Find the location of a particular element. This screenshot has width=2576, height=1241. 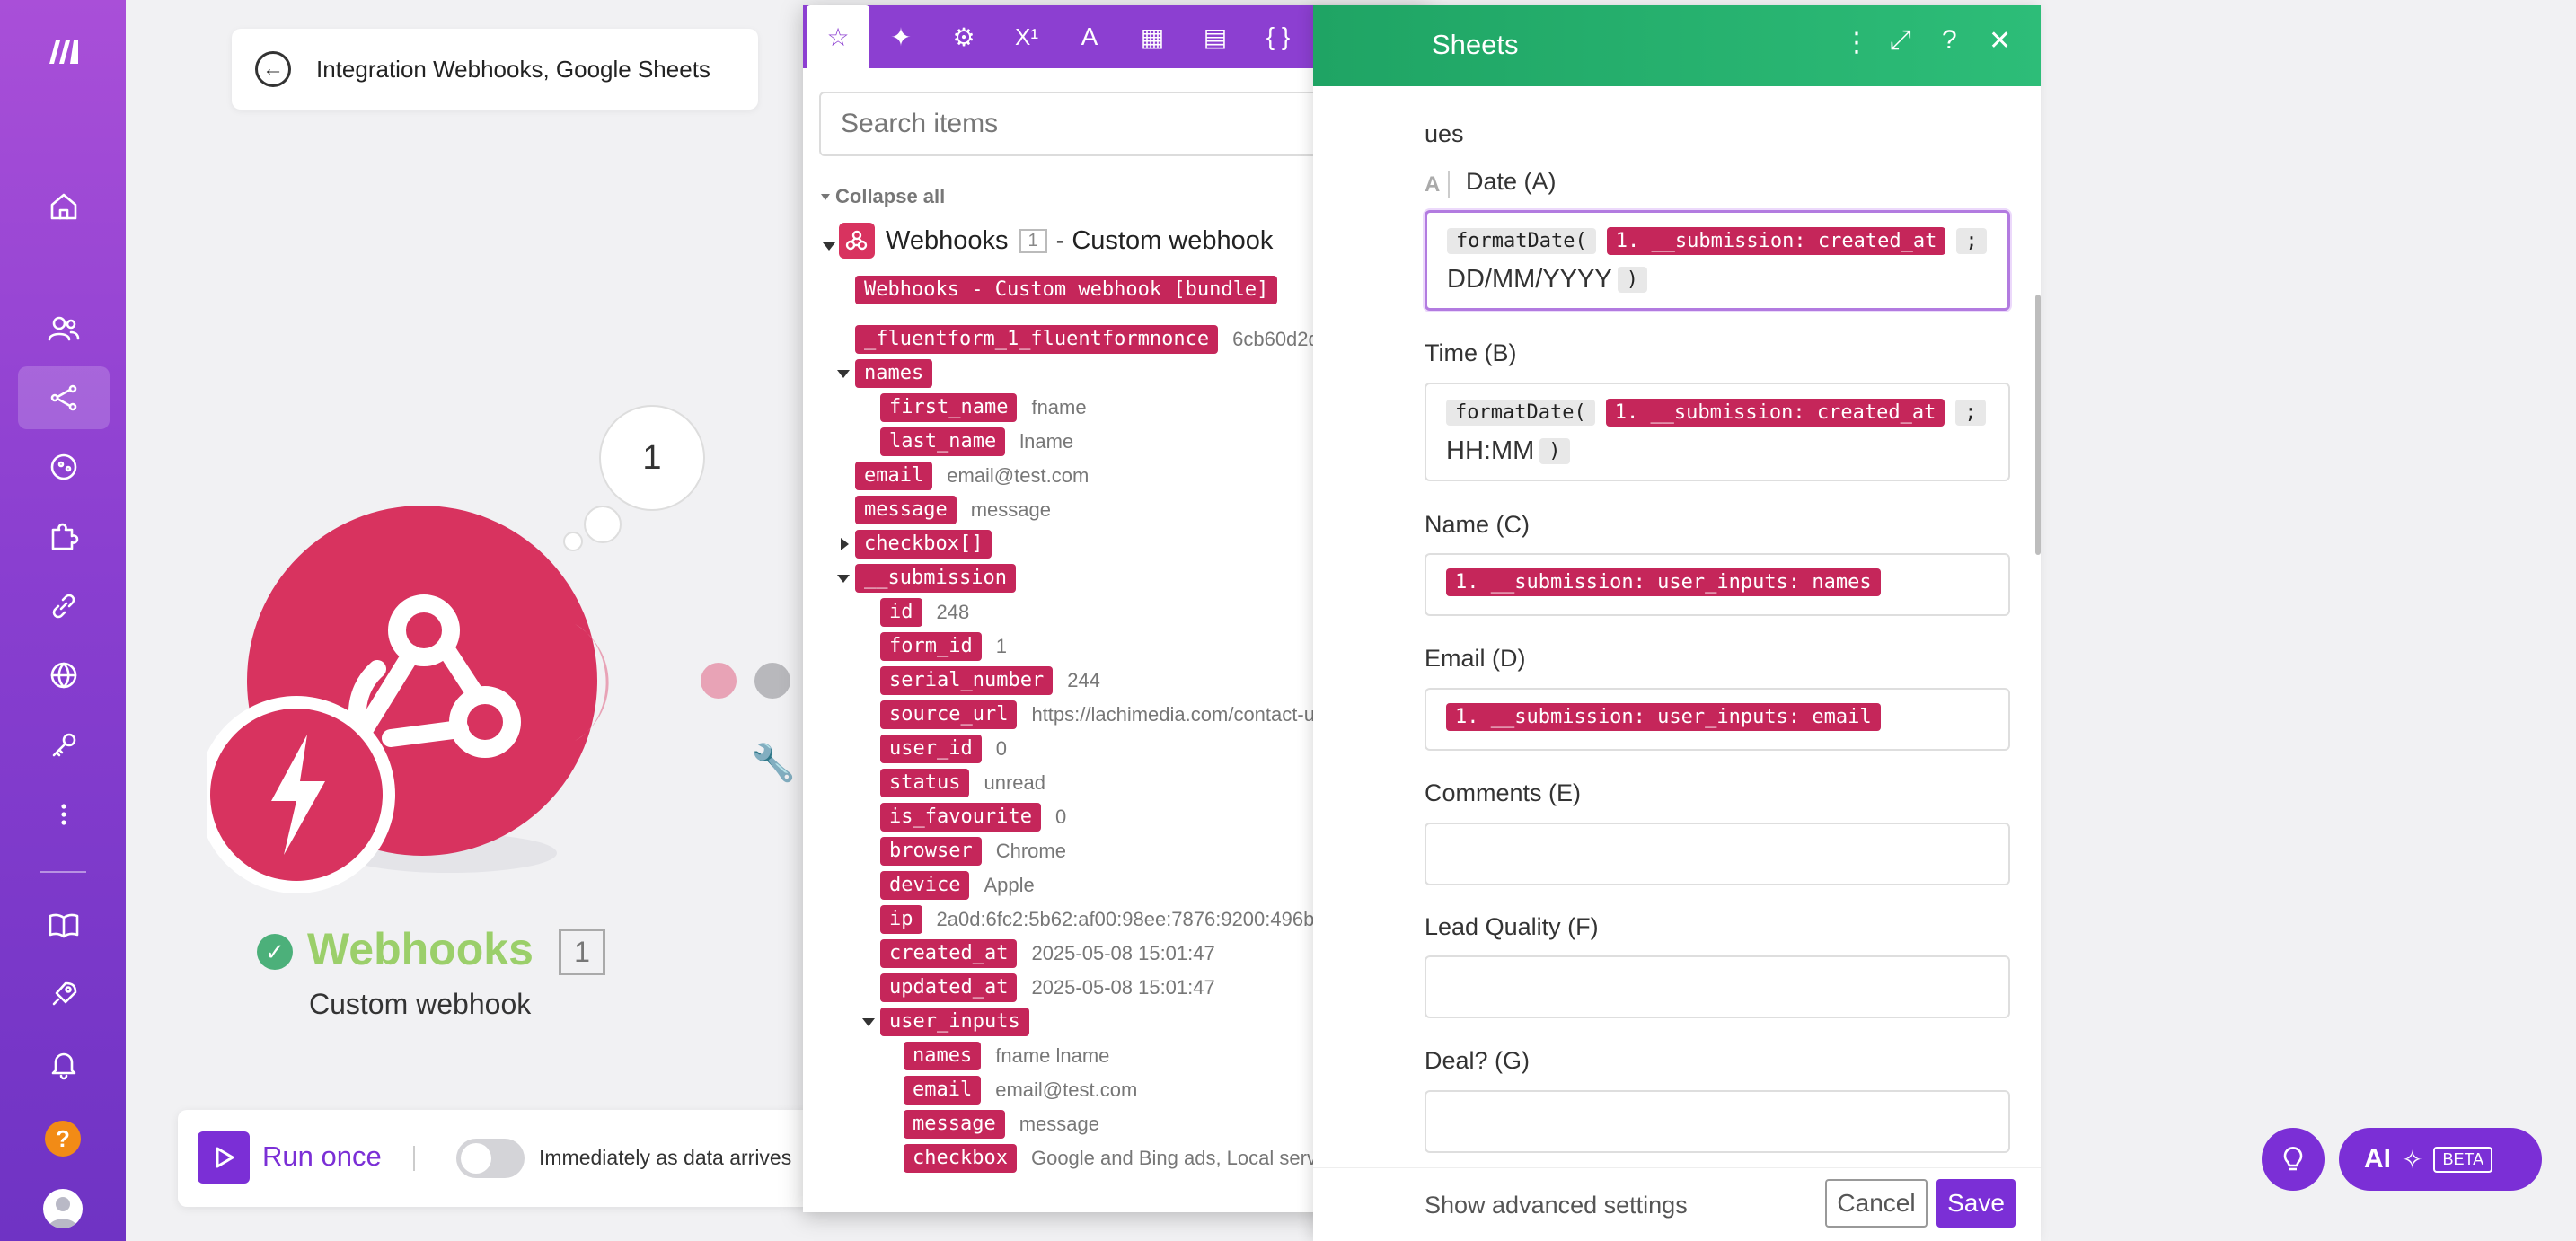

data-item-row: names fname lname is located at coordinates (1006, 1056).